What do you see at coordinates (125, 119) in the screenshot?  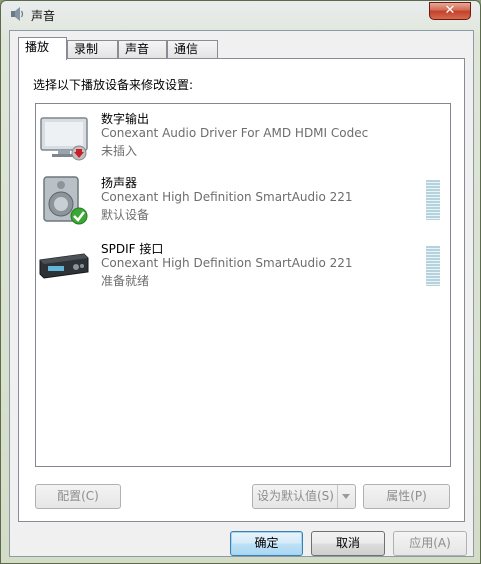 I see `device-name: 数字输出` at bounding box center [125, 119].